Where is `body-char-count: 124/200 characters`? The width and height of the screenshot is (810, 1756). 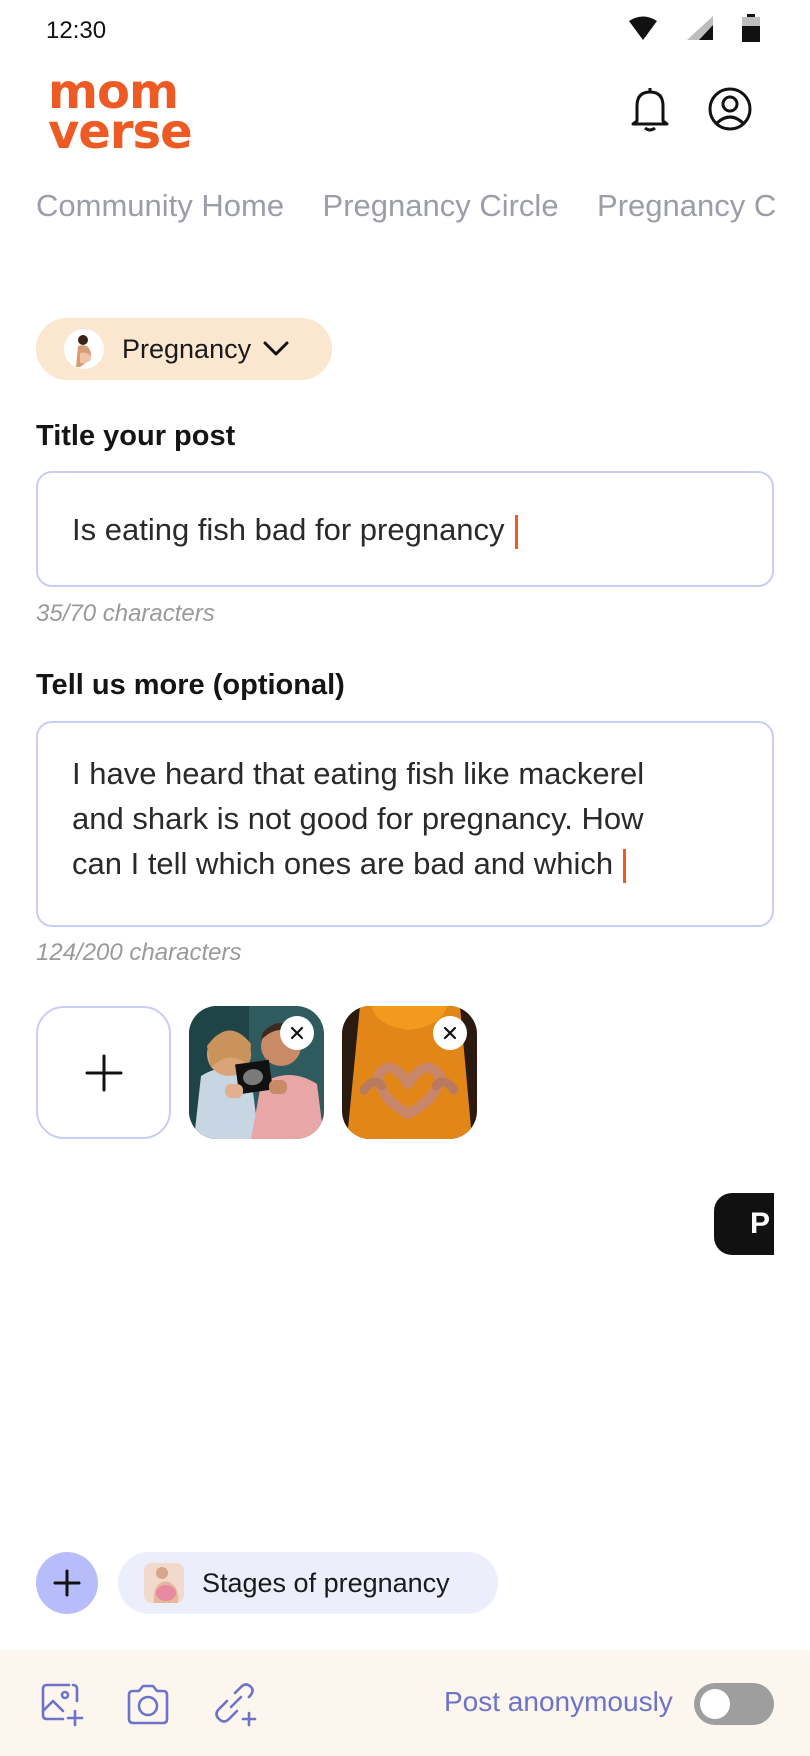
body-char-count: 124/200 characters is located at coordinates (139, 952).